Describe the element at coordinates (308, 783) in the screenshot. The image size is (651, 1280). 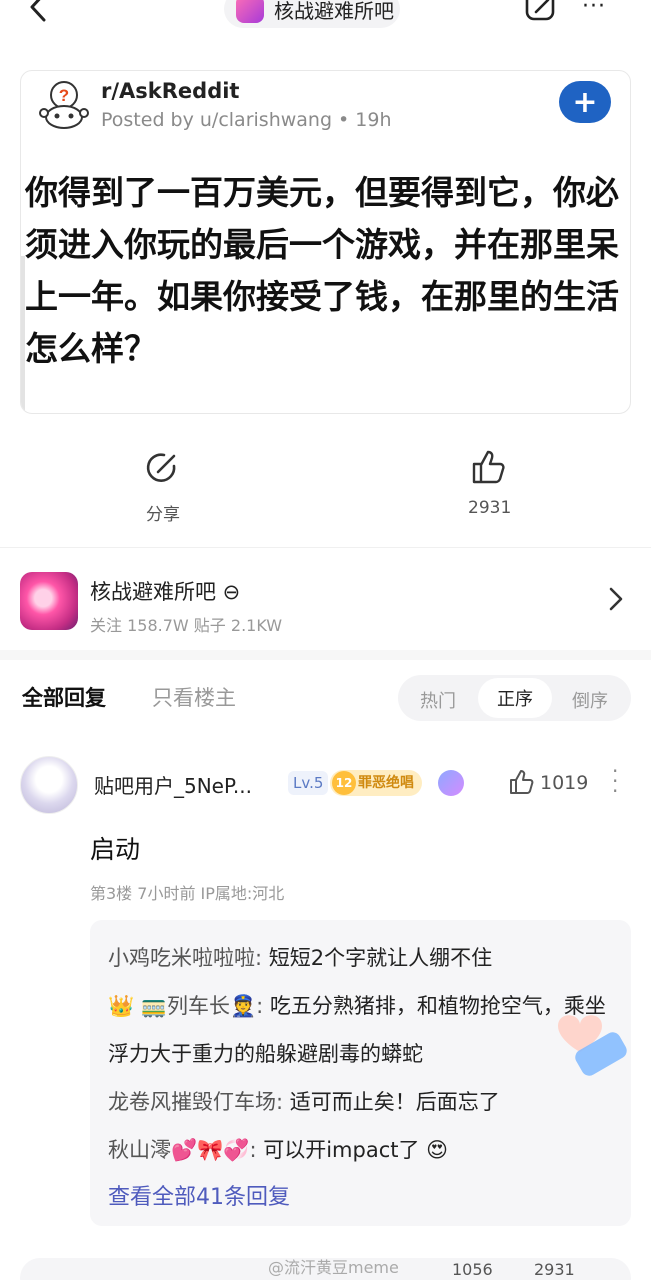
I see `level-badge: Lv.5` at that location.